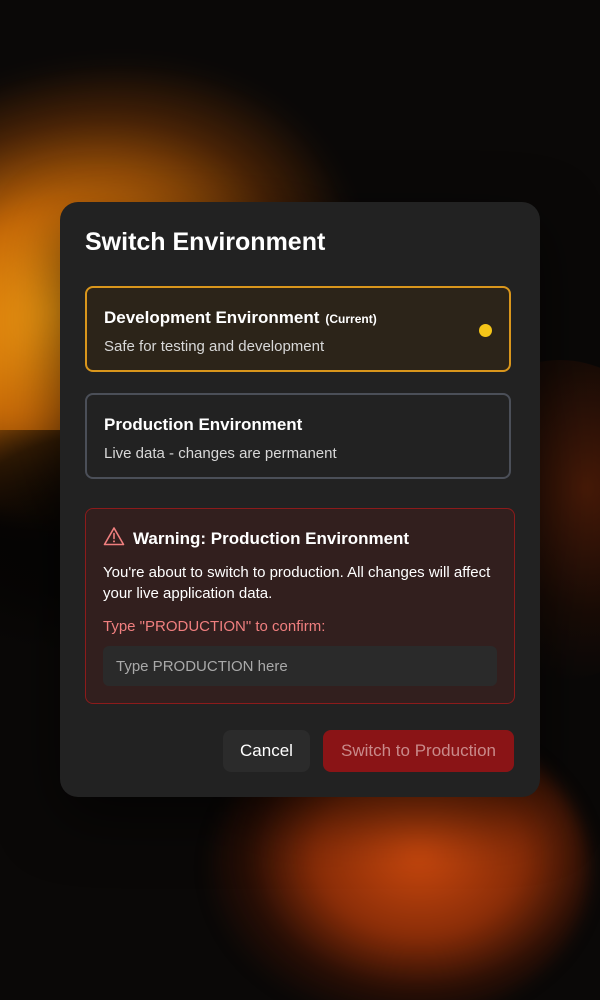  I want to click on environment-name-label: Development Environment, so click(212, 317).